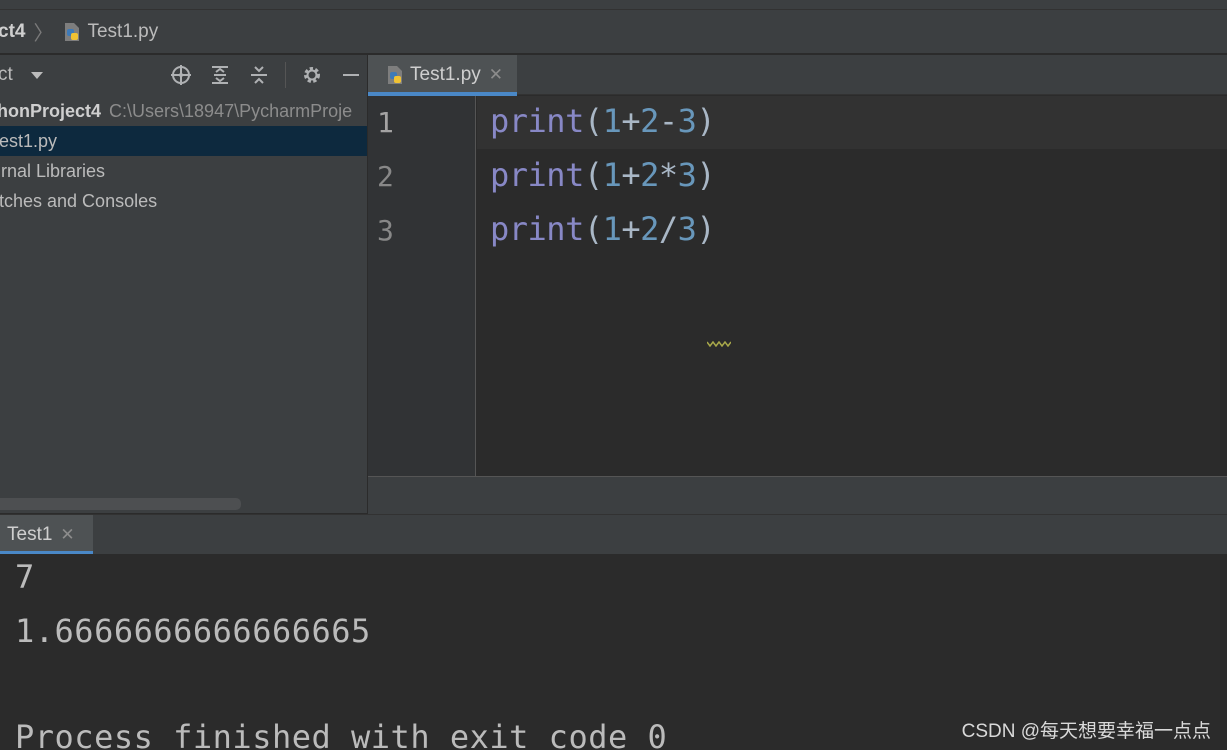  What do you see at coordinates (668, 229) in the screenshot?
I see `code-token-operator: /` at bounding box center [668, 229].